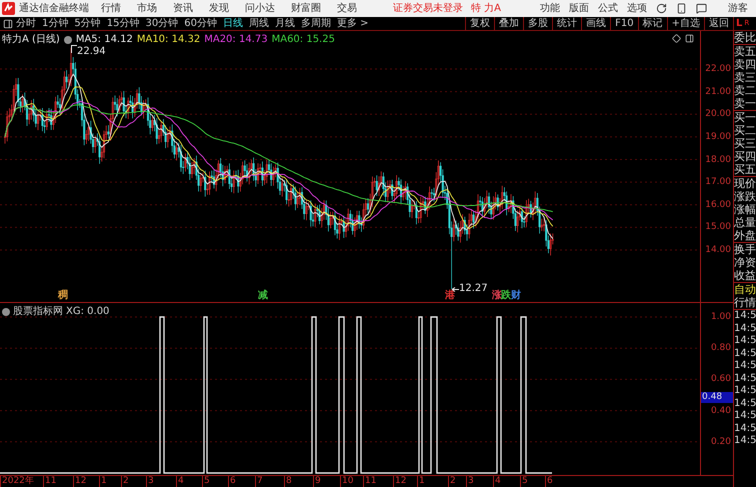  Describe the element at coordinates (87, 23) in the screenshot. I see `period-tab: 5分钟` at that location.